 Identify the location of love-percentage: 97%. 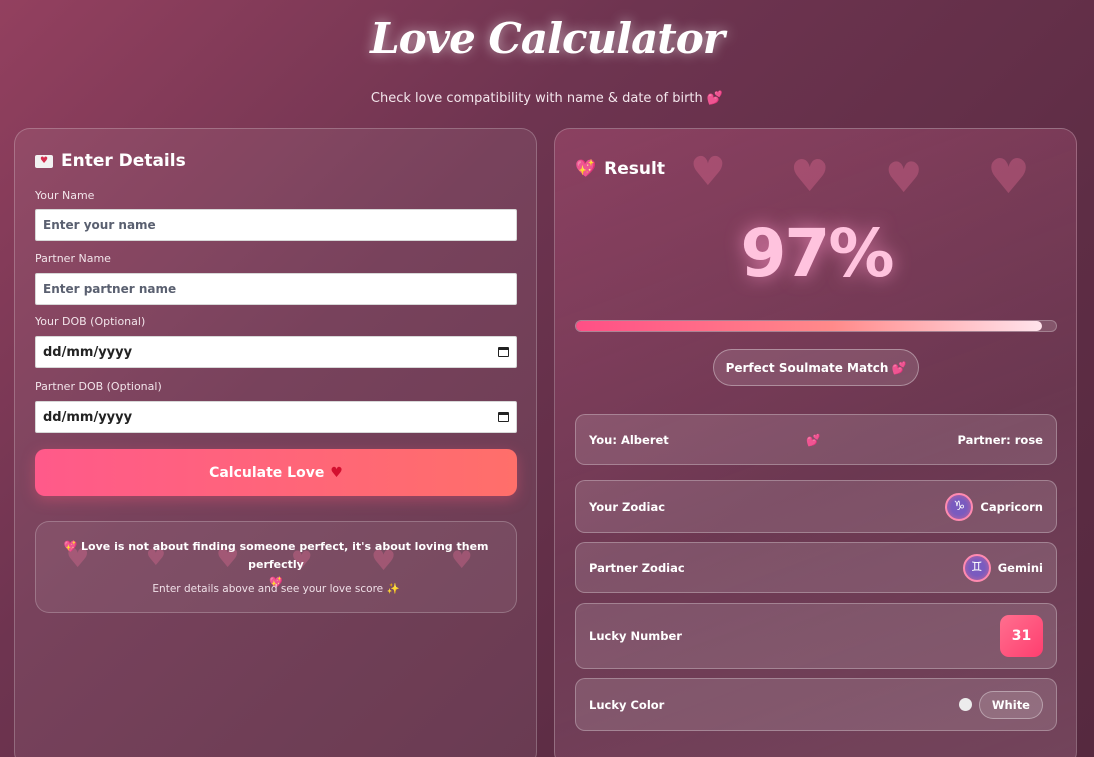
(817, 253).